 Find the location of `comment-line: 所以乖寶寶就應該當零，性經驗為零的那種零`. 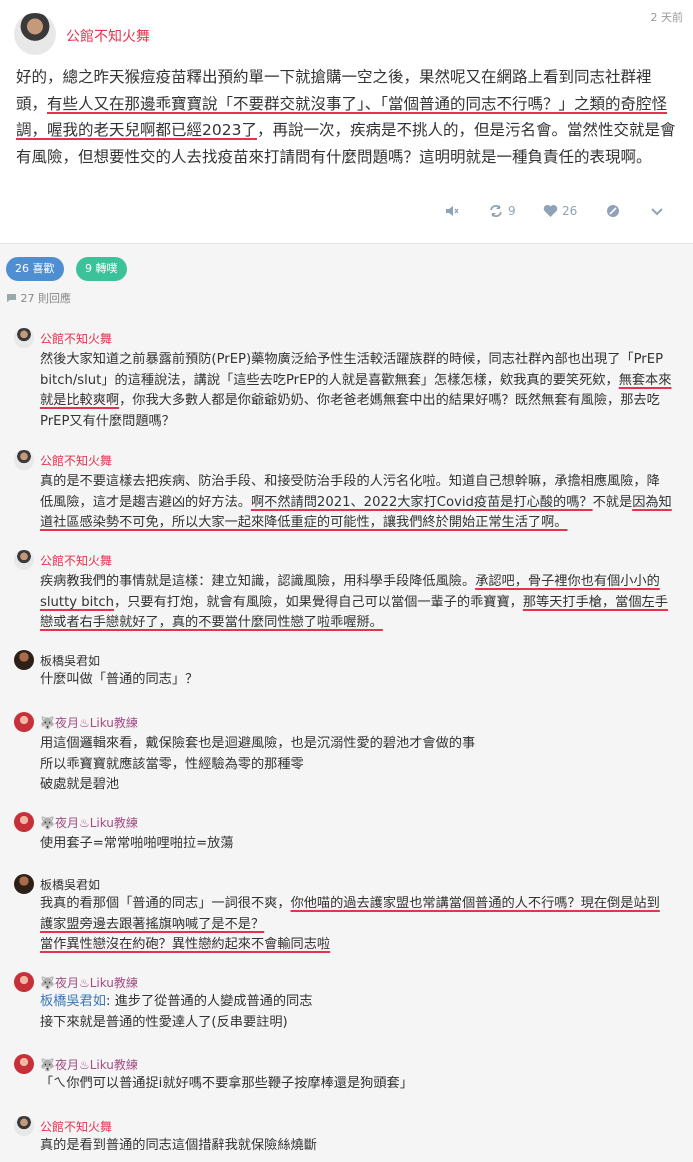

comment-line: 所以乖寶寶就應該當零，性經驗為零的那種零 is located at coordinates (172, 764).